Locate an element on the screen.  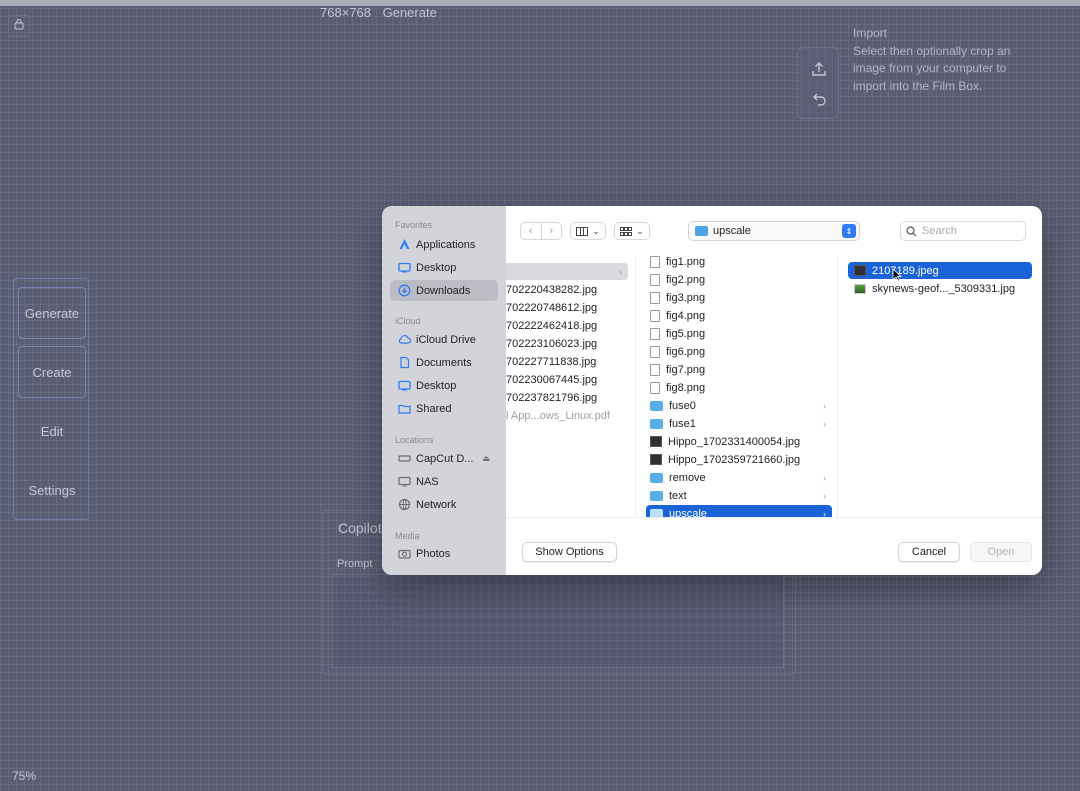
file-row: 702222462418.jpg is located at coordinates (551, 325).